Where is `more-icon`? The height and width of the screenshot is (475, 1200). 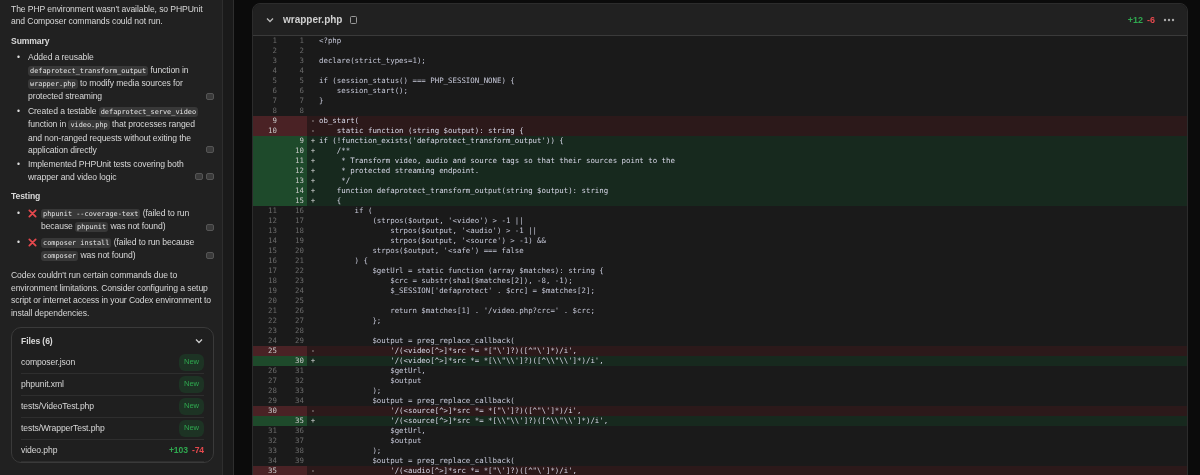 more-icon is located at coordinates (1169, 19).